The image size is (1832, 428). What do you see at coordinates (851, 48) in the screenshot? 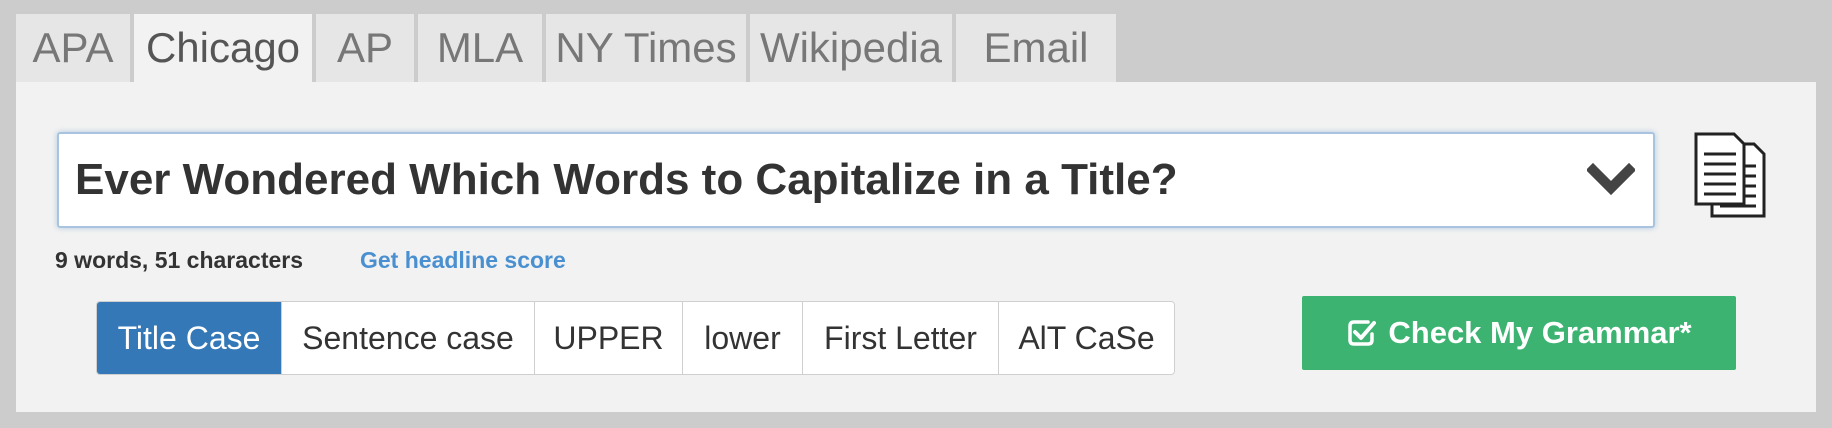
I see `tab-wikipedia: Wikipedia` at bounding box center [851, 48].